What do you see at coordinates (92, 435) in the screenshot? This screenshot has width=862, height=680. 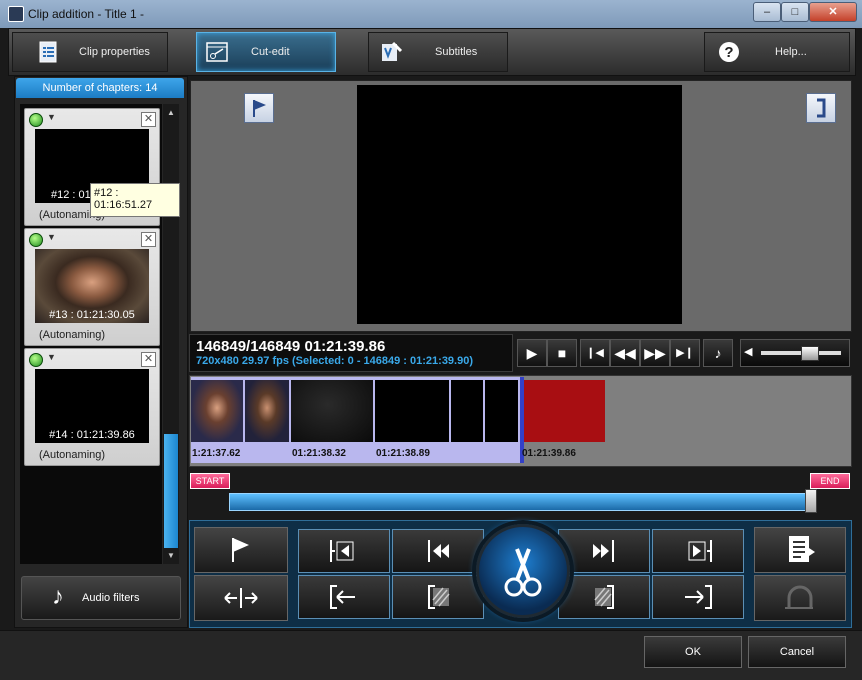 I see `chapter-timecode: #14 : 01:21:39.86` at bounding box center [92, 435].